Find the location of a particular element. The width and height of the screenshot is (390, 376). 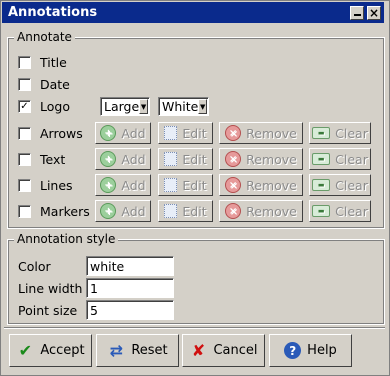

arrows-remove-button: × Remove is located at coordinates (261, 133).